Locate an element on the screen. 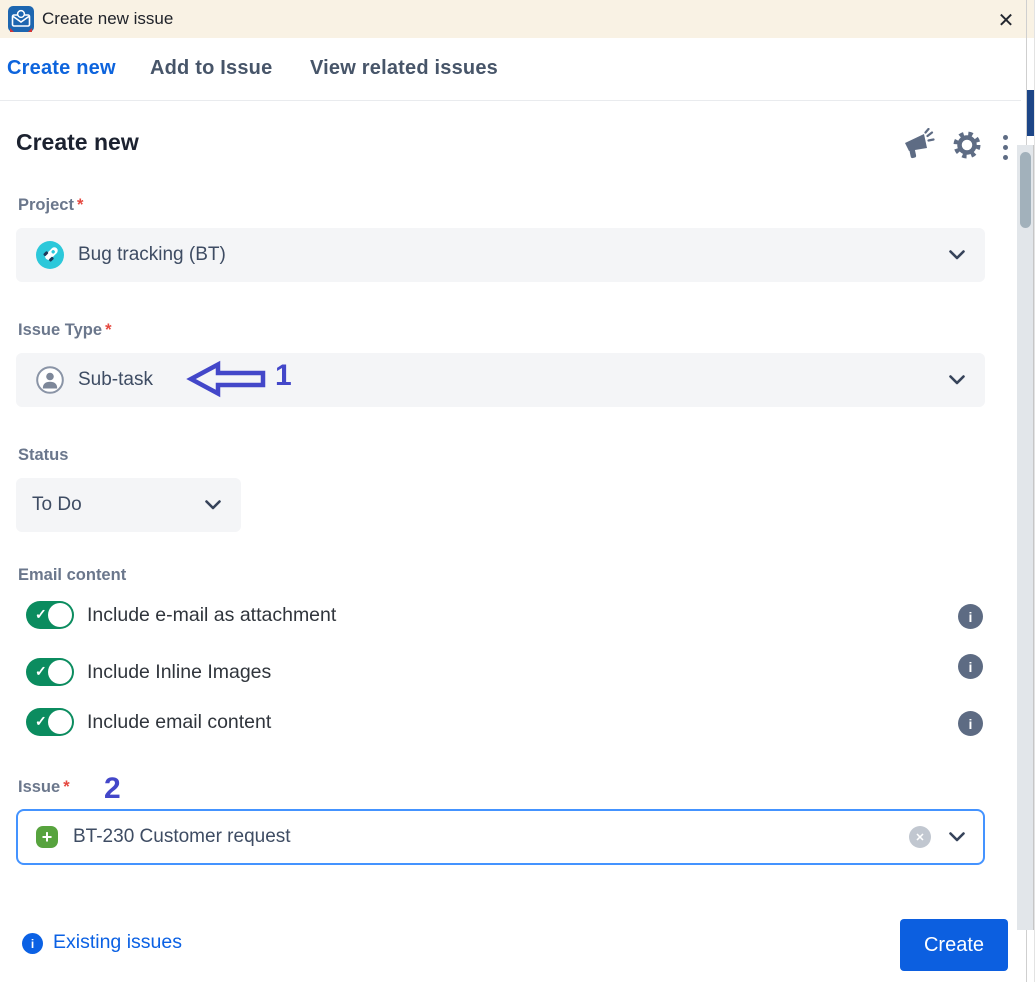 The height and width of the screenshot is (982, 1035). tabs-divider is located at coordinates (510, 100).